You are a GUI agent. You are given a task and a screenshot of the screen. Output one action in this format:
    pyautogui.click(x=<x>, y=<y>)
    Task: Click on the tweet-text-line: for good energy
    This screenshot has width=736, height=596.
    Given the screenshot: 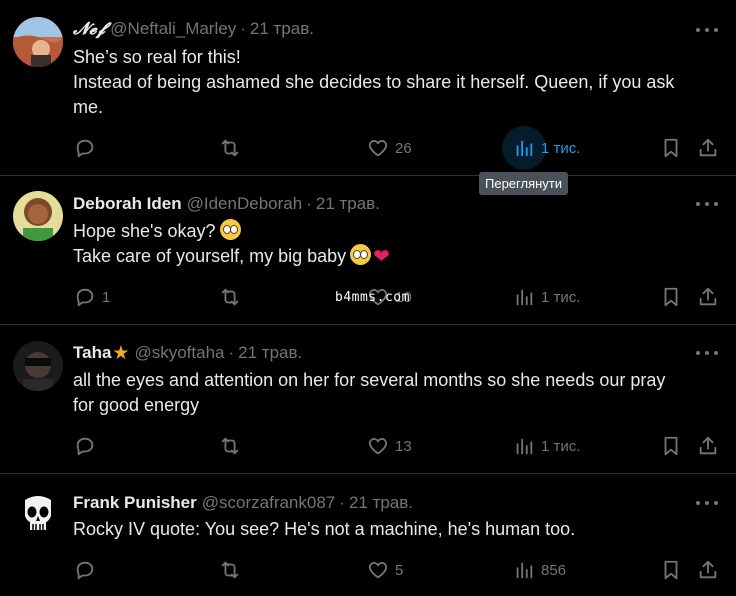 What is the action you would take?
    pyautogui.click(x=136, y=405)
    